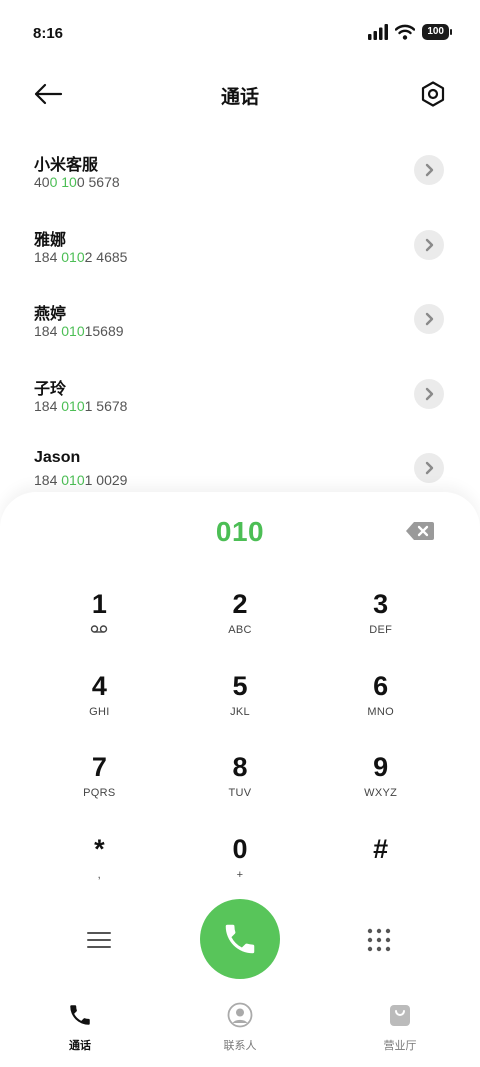 The image size is (480, 1067). Describe the element at coordinates (66, 165) in the screenshot. I see `contact-name: 小米客服` at that location.